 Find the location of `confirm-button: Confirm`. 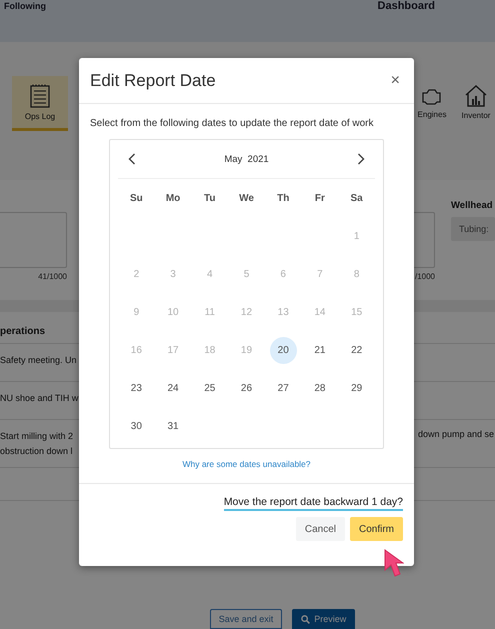

confirm-button: Confirm is located at coordinates (376, 529).